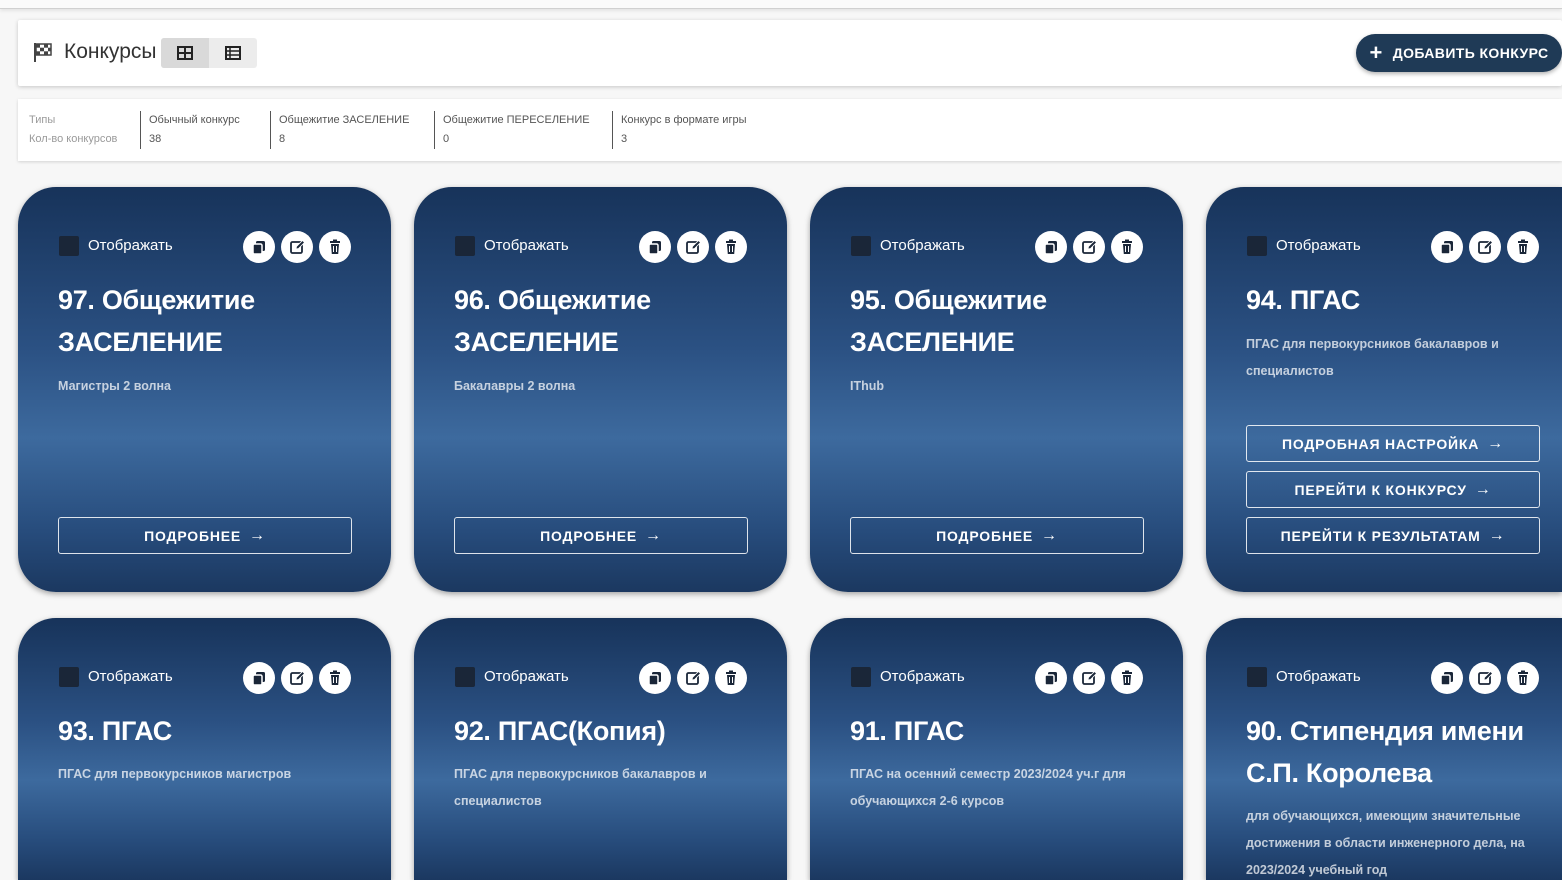  Describe the element at coordinates (867, 386) in the screenshot. I see `card-description: IThub` at that location.